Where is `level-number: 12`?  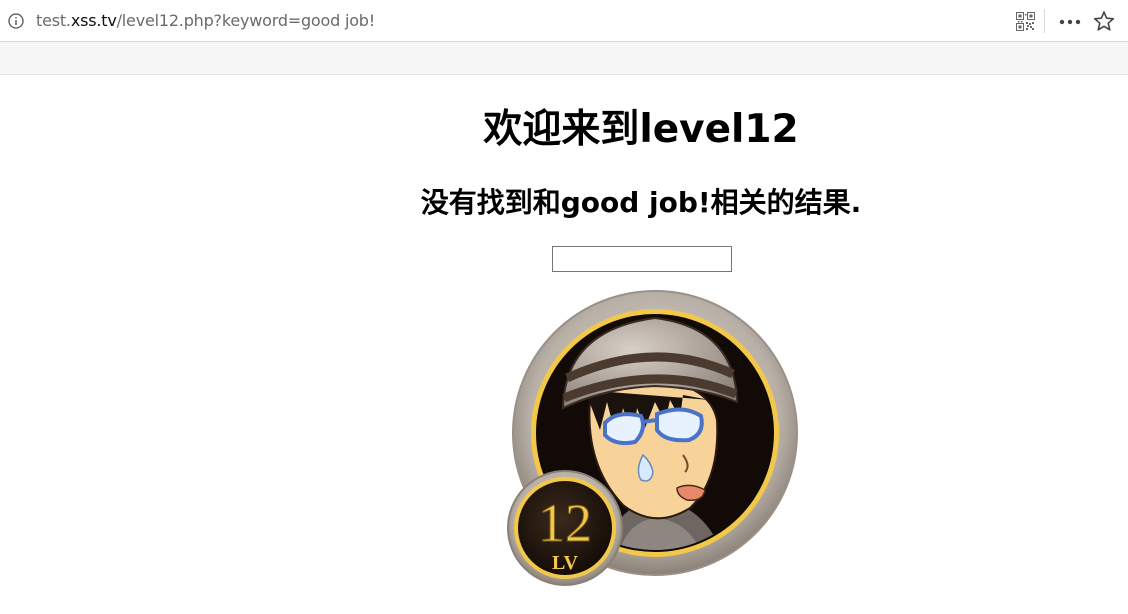 level-number: 12 is located at coordinates (565, 523).